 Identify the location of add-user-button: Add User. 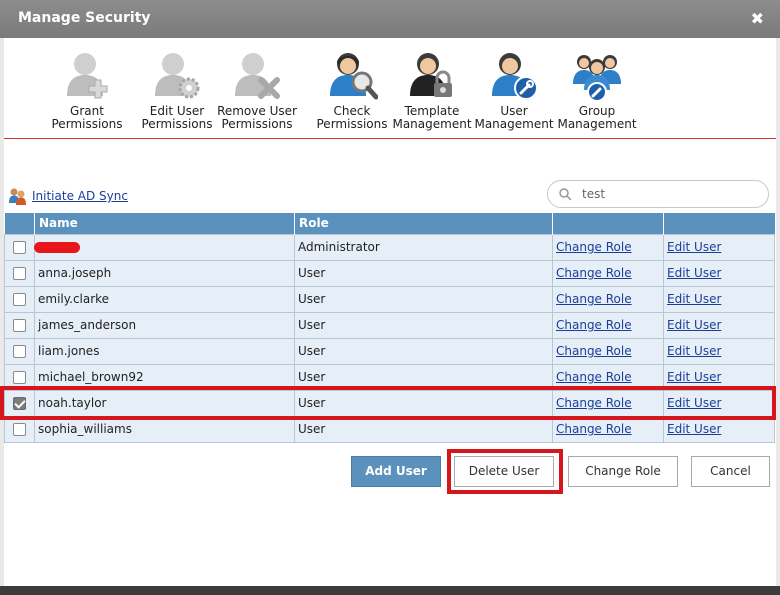
(396, 471).